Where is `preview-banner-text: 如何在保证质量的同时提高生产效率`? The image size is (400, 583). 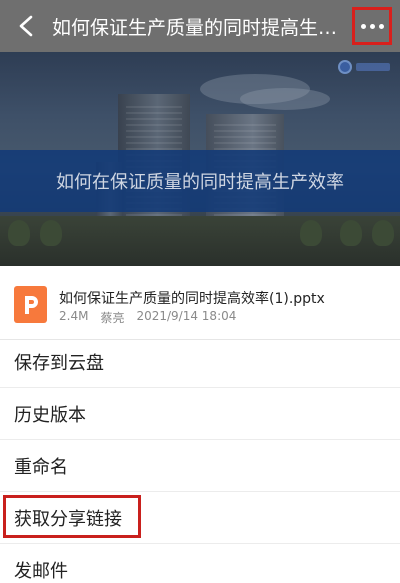 preview-banner-text: 如何在保证质量的同时提高生产效率 is located at coordinates (200, 182).